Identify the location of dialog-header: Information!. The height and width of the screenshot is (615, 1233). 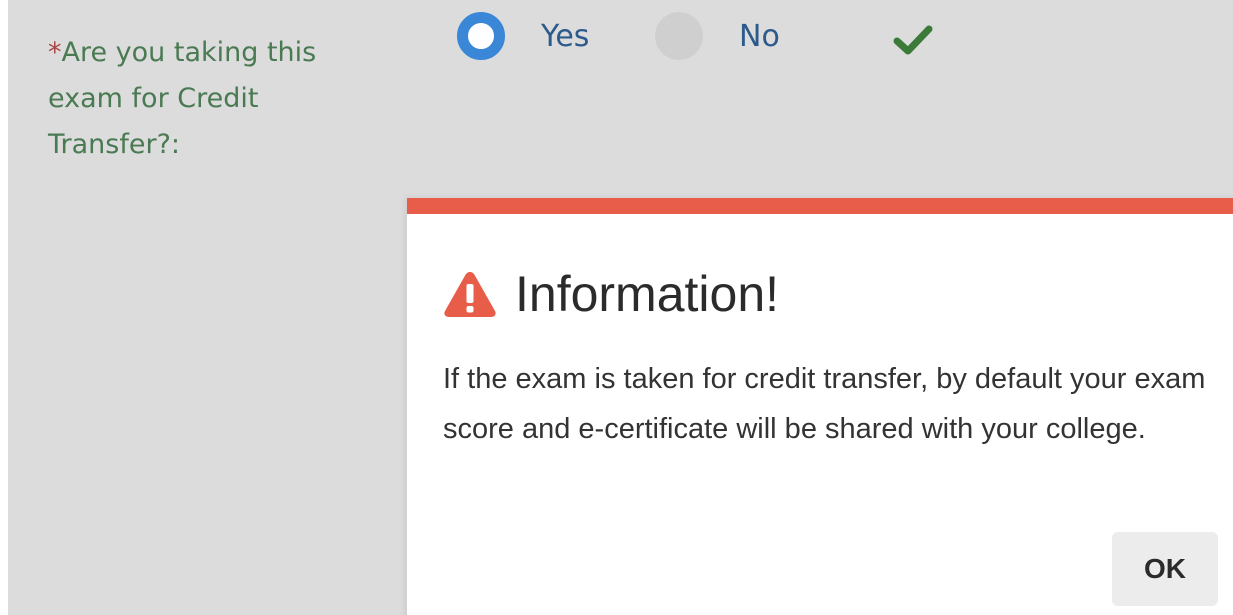
(611, 294).